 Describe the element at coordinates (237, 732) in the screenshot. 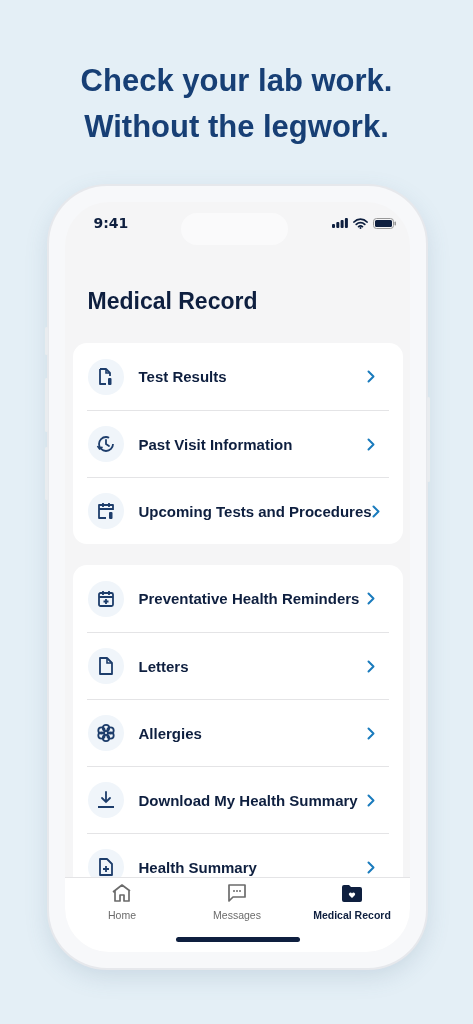

I see `list-item: Allergies` at that location.